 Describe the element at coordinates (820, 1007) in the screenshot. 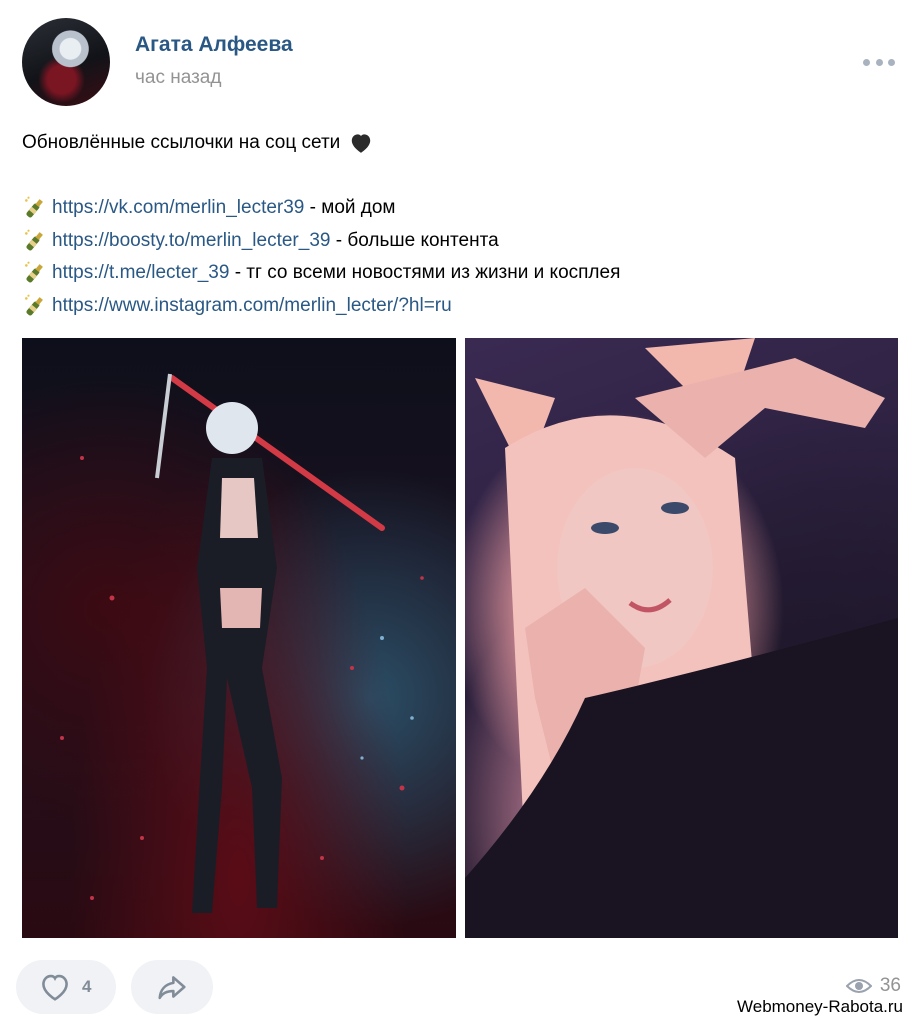

I see `watermark: Webmoney-Rabota.ru` at that location.